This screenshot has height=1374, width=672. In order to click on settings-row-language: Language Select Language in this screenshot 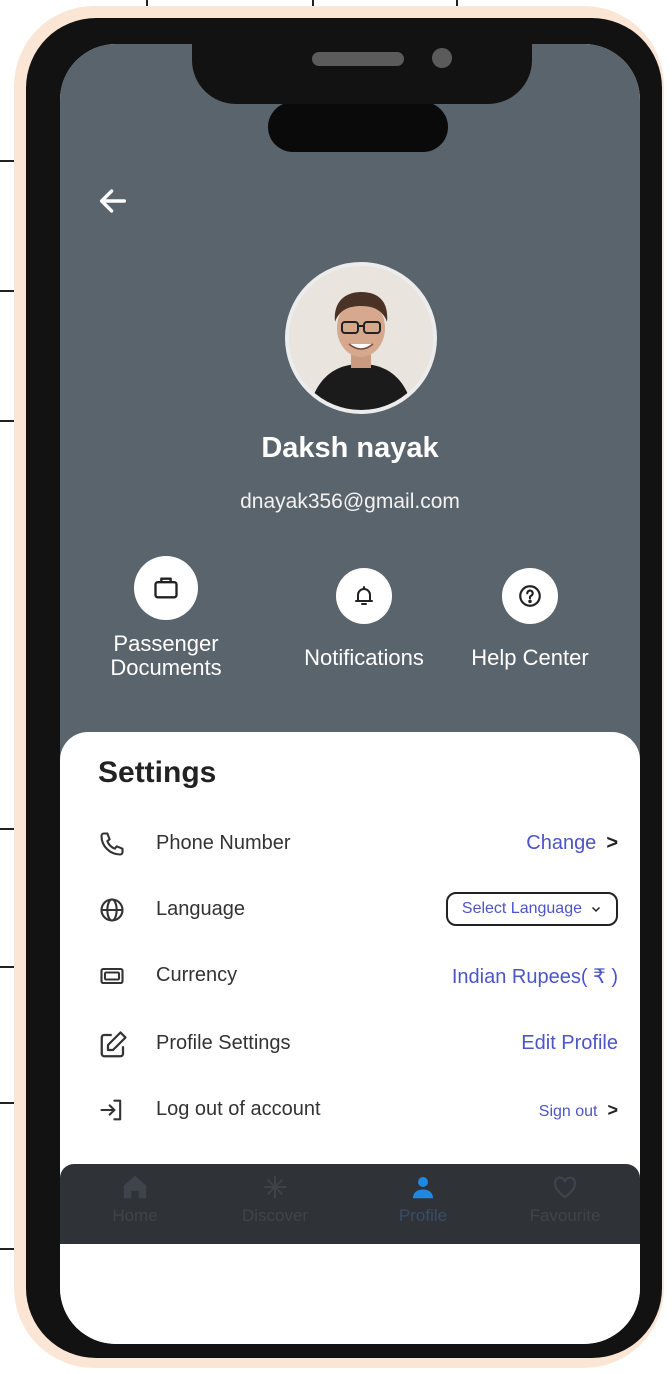, I will do `click(358, 910)`.